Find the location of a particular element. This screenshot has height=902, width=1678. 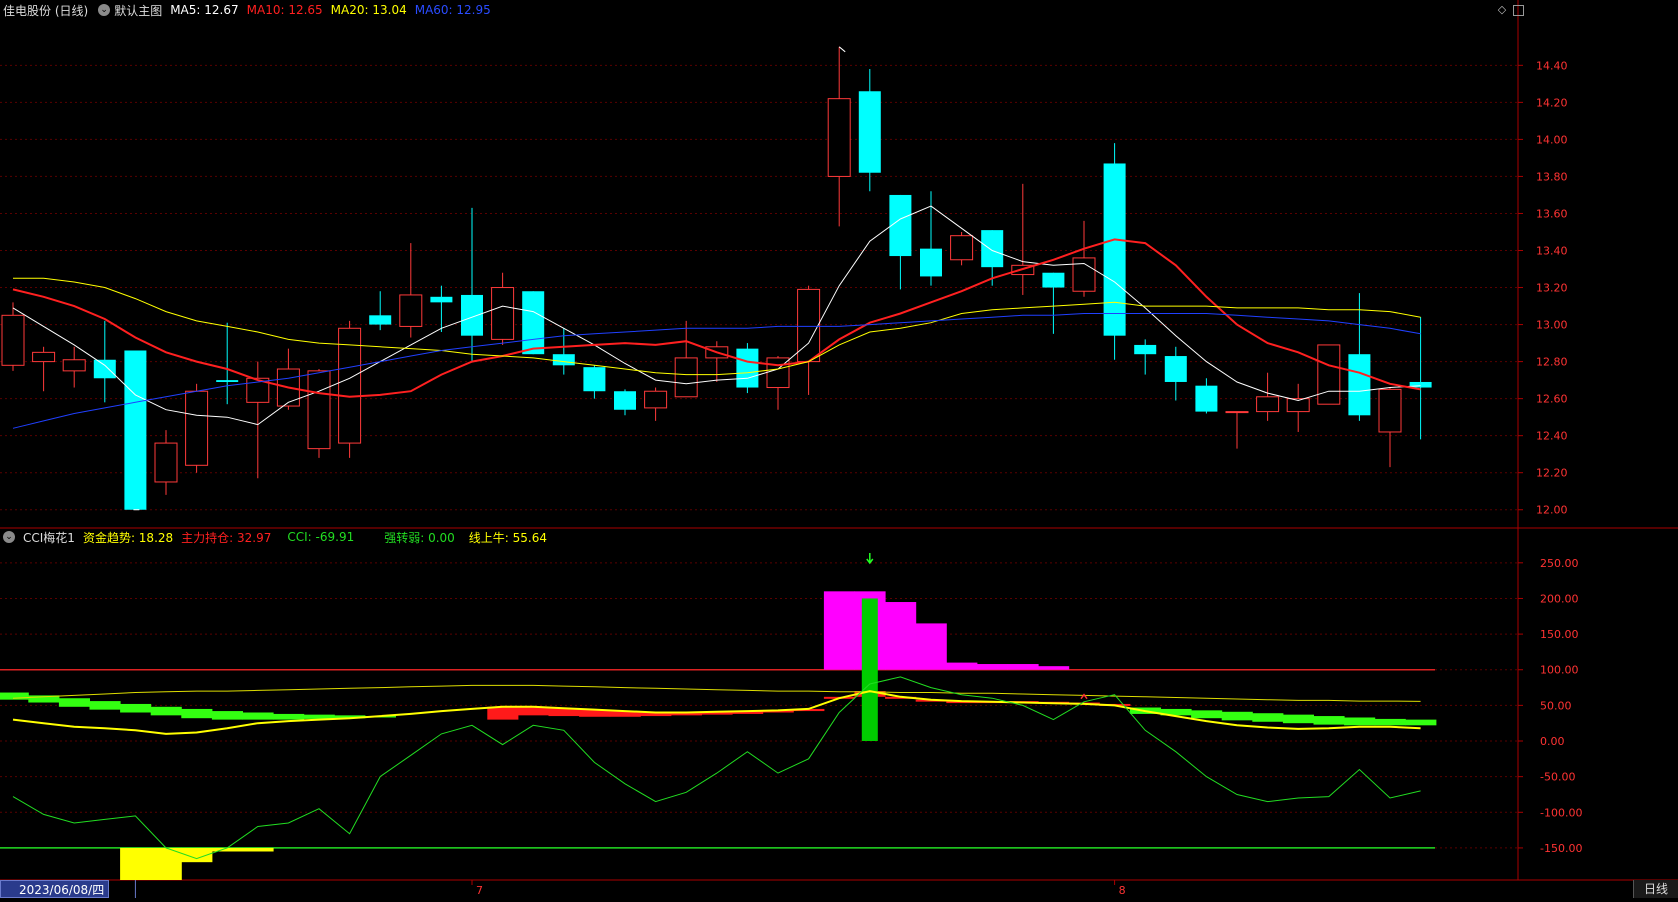

price-tick-label: 12.00 is located at coordinates (1552, 510).